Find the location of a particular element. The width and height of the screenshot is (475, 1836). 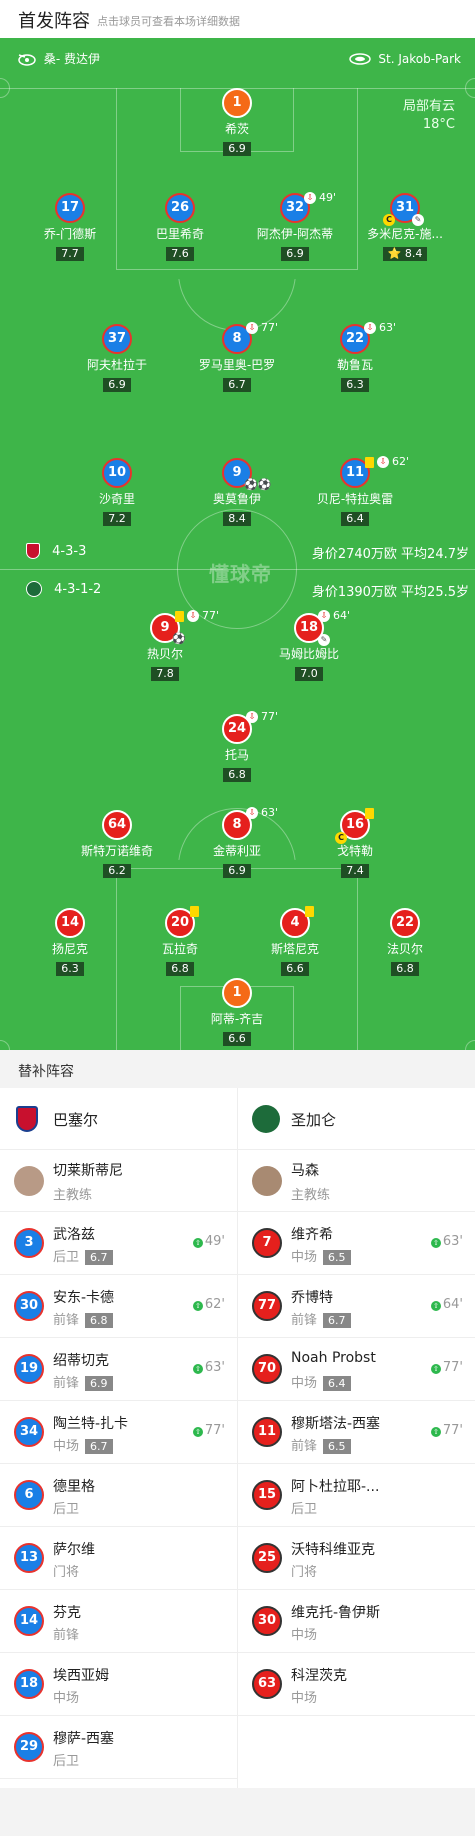

sub-player-row: 3 武洛兹 后卫 6.7 ⇧ 49' is located at coordinates (118, 1243).